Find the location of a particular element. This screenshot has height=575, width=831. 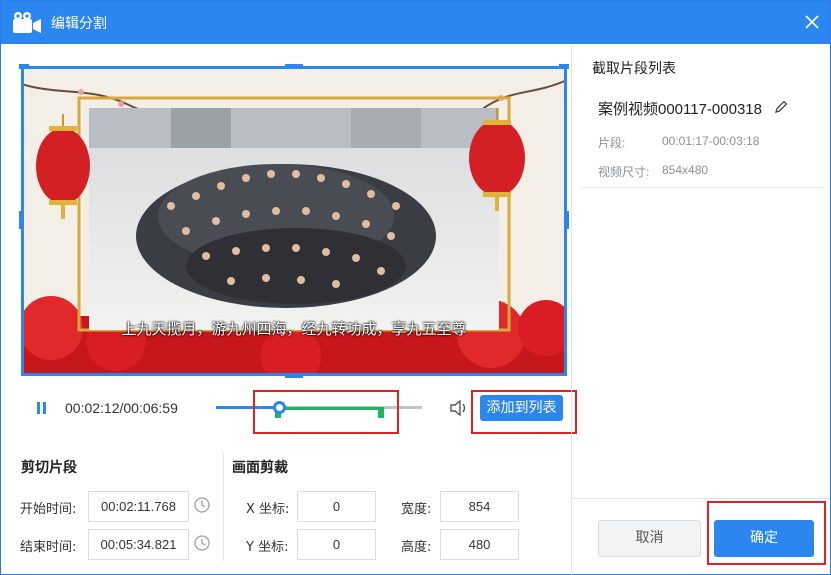

panel-separator is located at coordinates (700, 498).